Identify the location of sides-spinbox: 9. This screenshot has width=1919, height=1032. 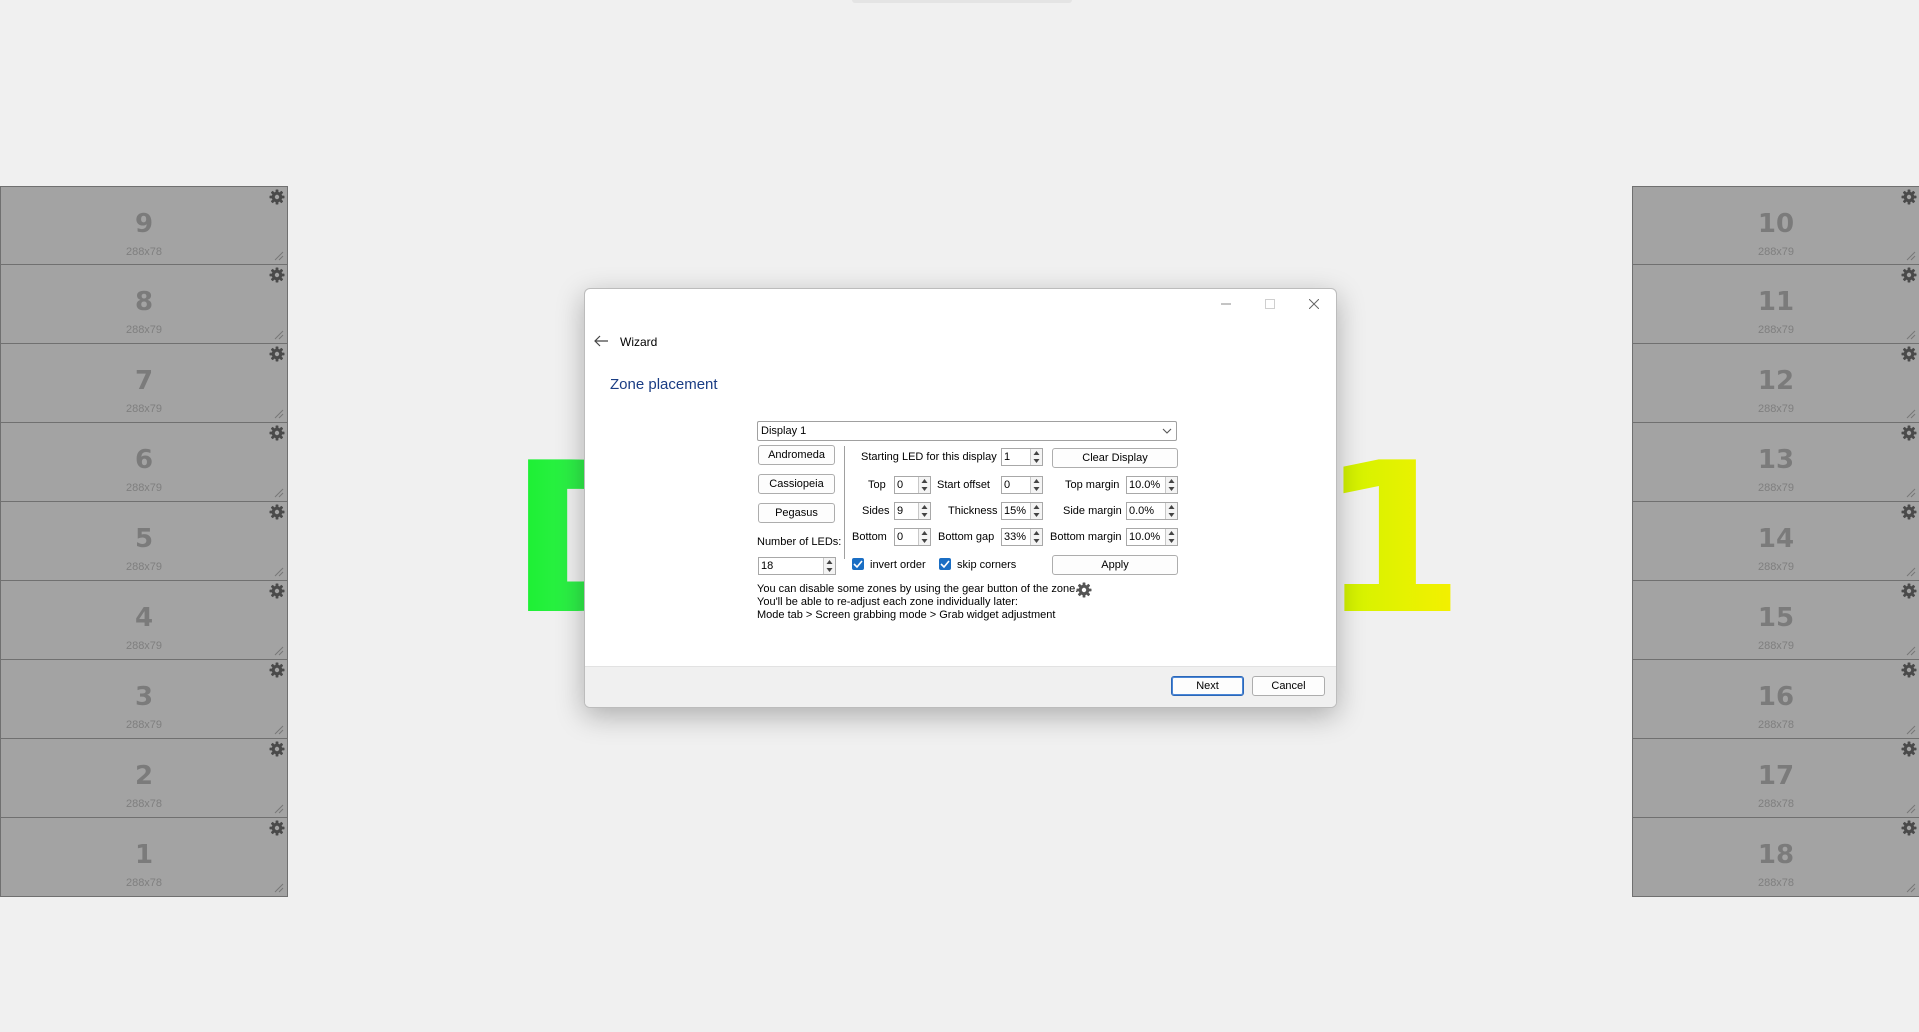
(912, 511).